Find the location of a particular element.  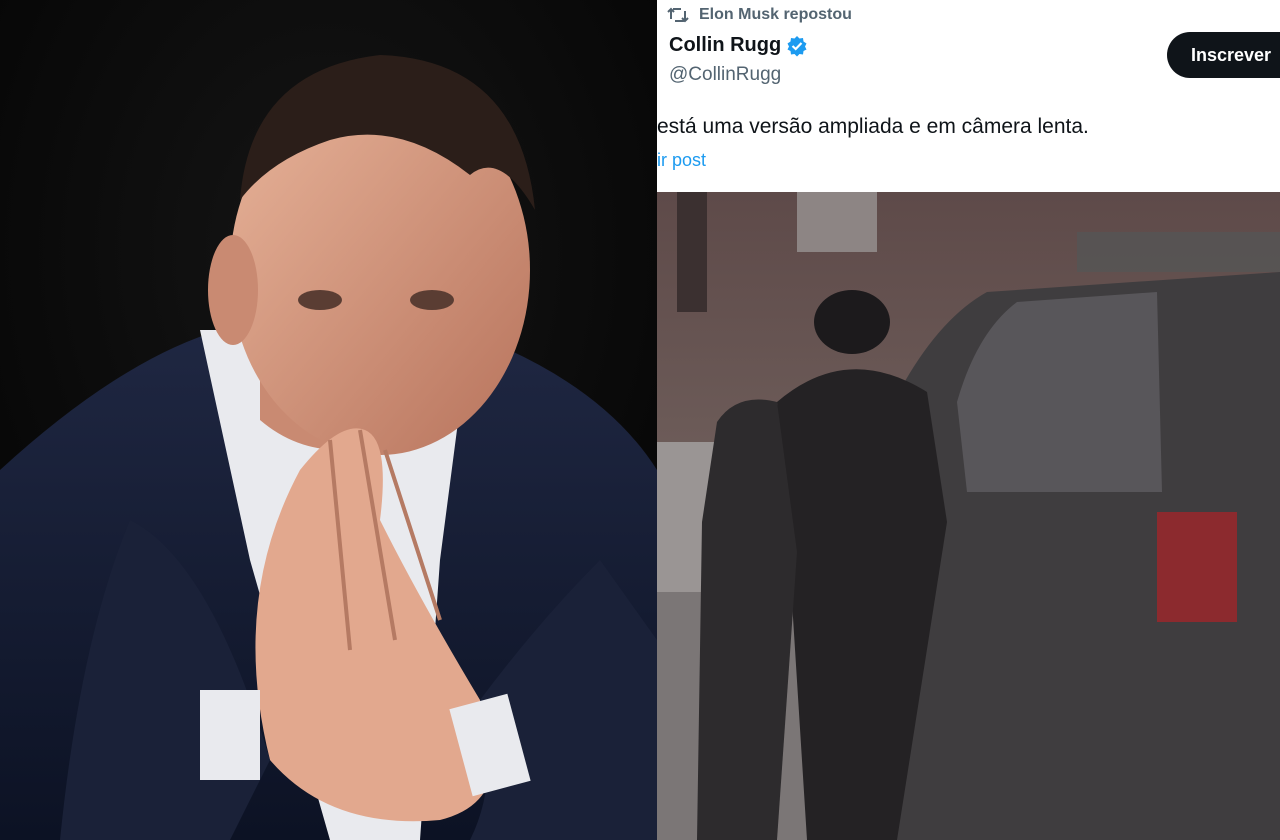

repost-icon is located at coordinates (678, 15).